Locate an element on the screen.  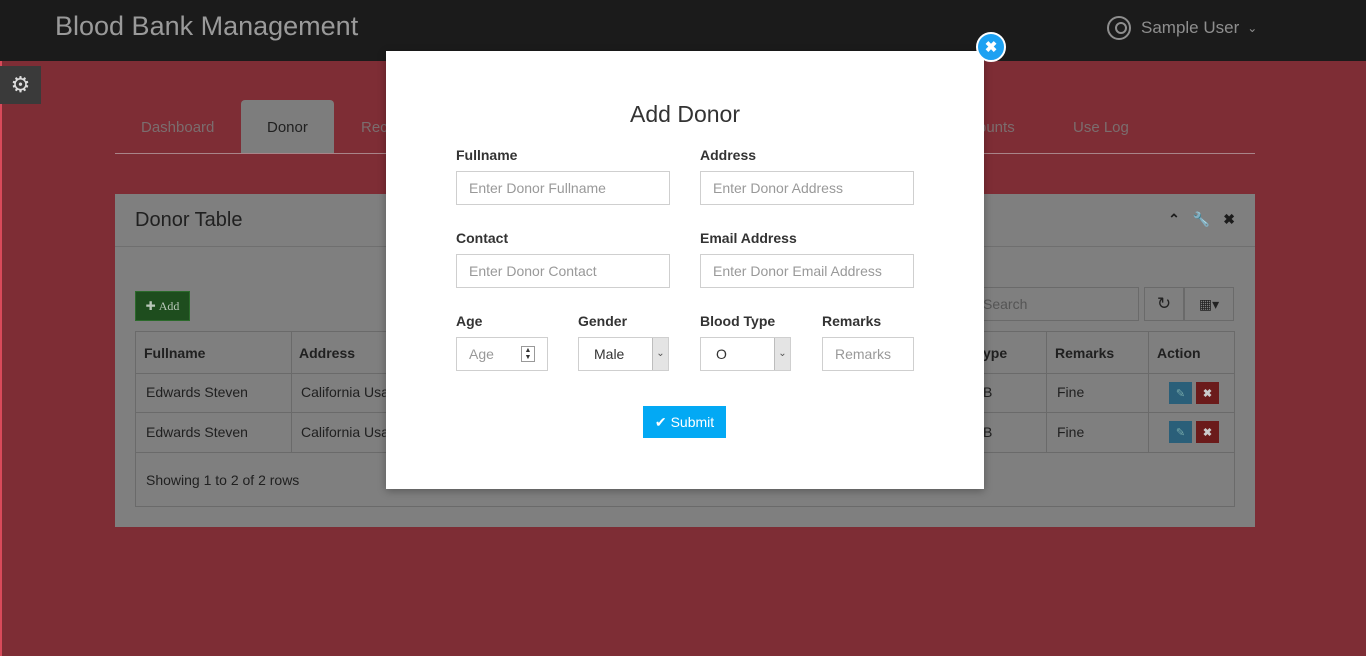
number-stepper-icon: ▲ ▼ is located at coordinates (528, 354).